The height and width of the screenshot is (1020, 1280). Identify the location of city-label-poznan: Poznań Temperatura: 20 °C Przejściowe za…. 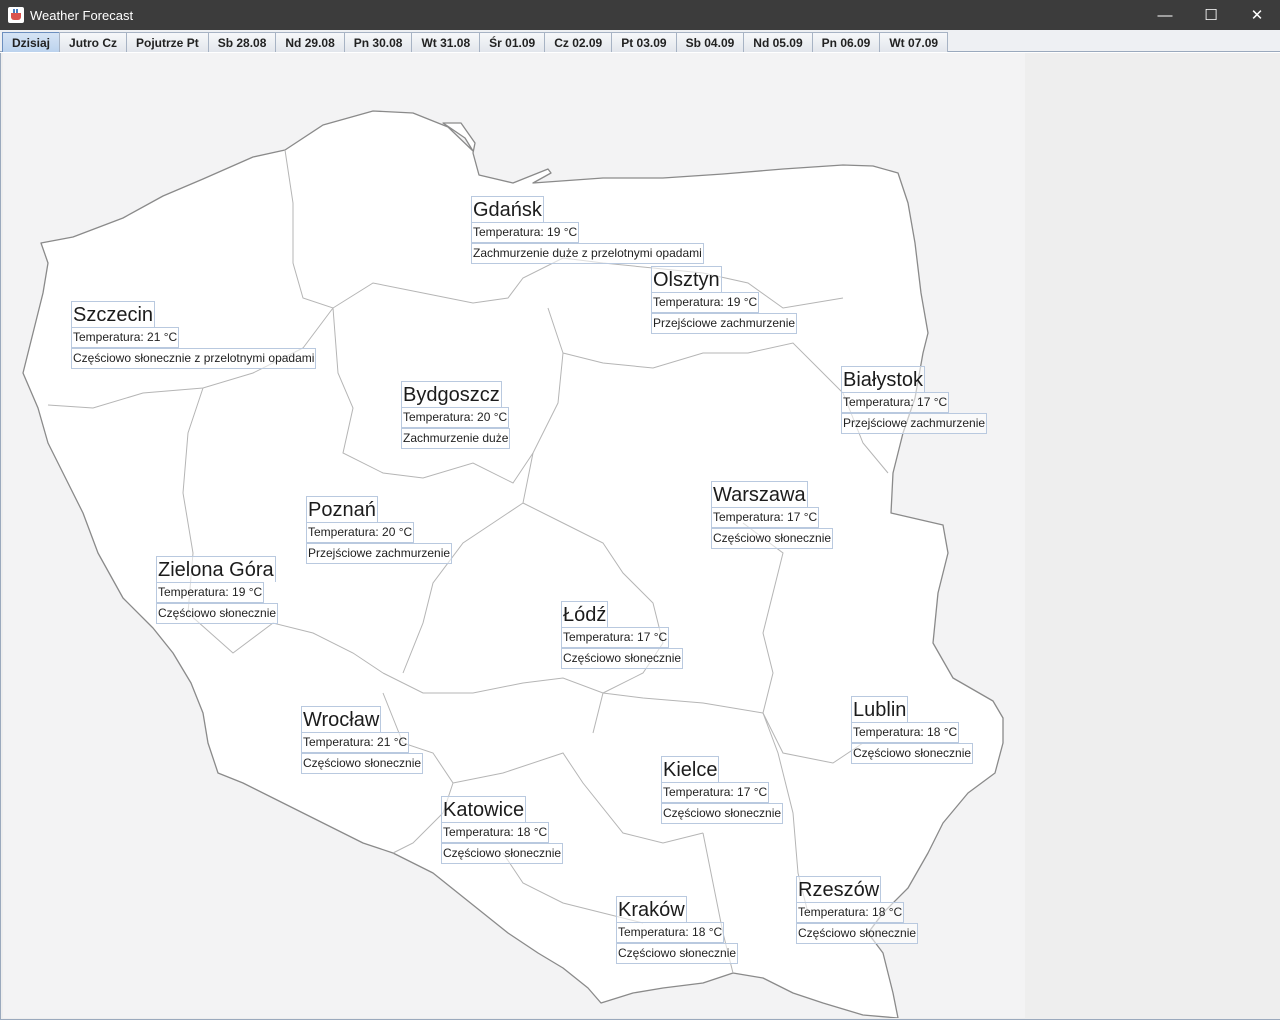
(379, 530).